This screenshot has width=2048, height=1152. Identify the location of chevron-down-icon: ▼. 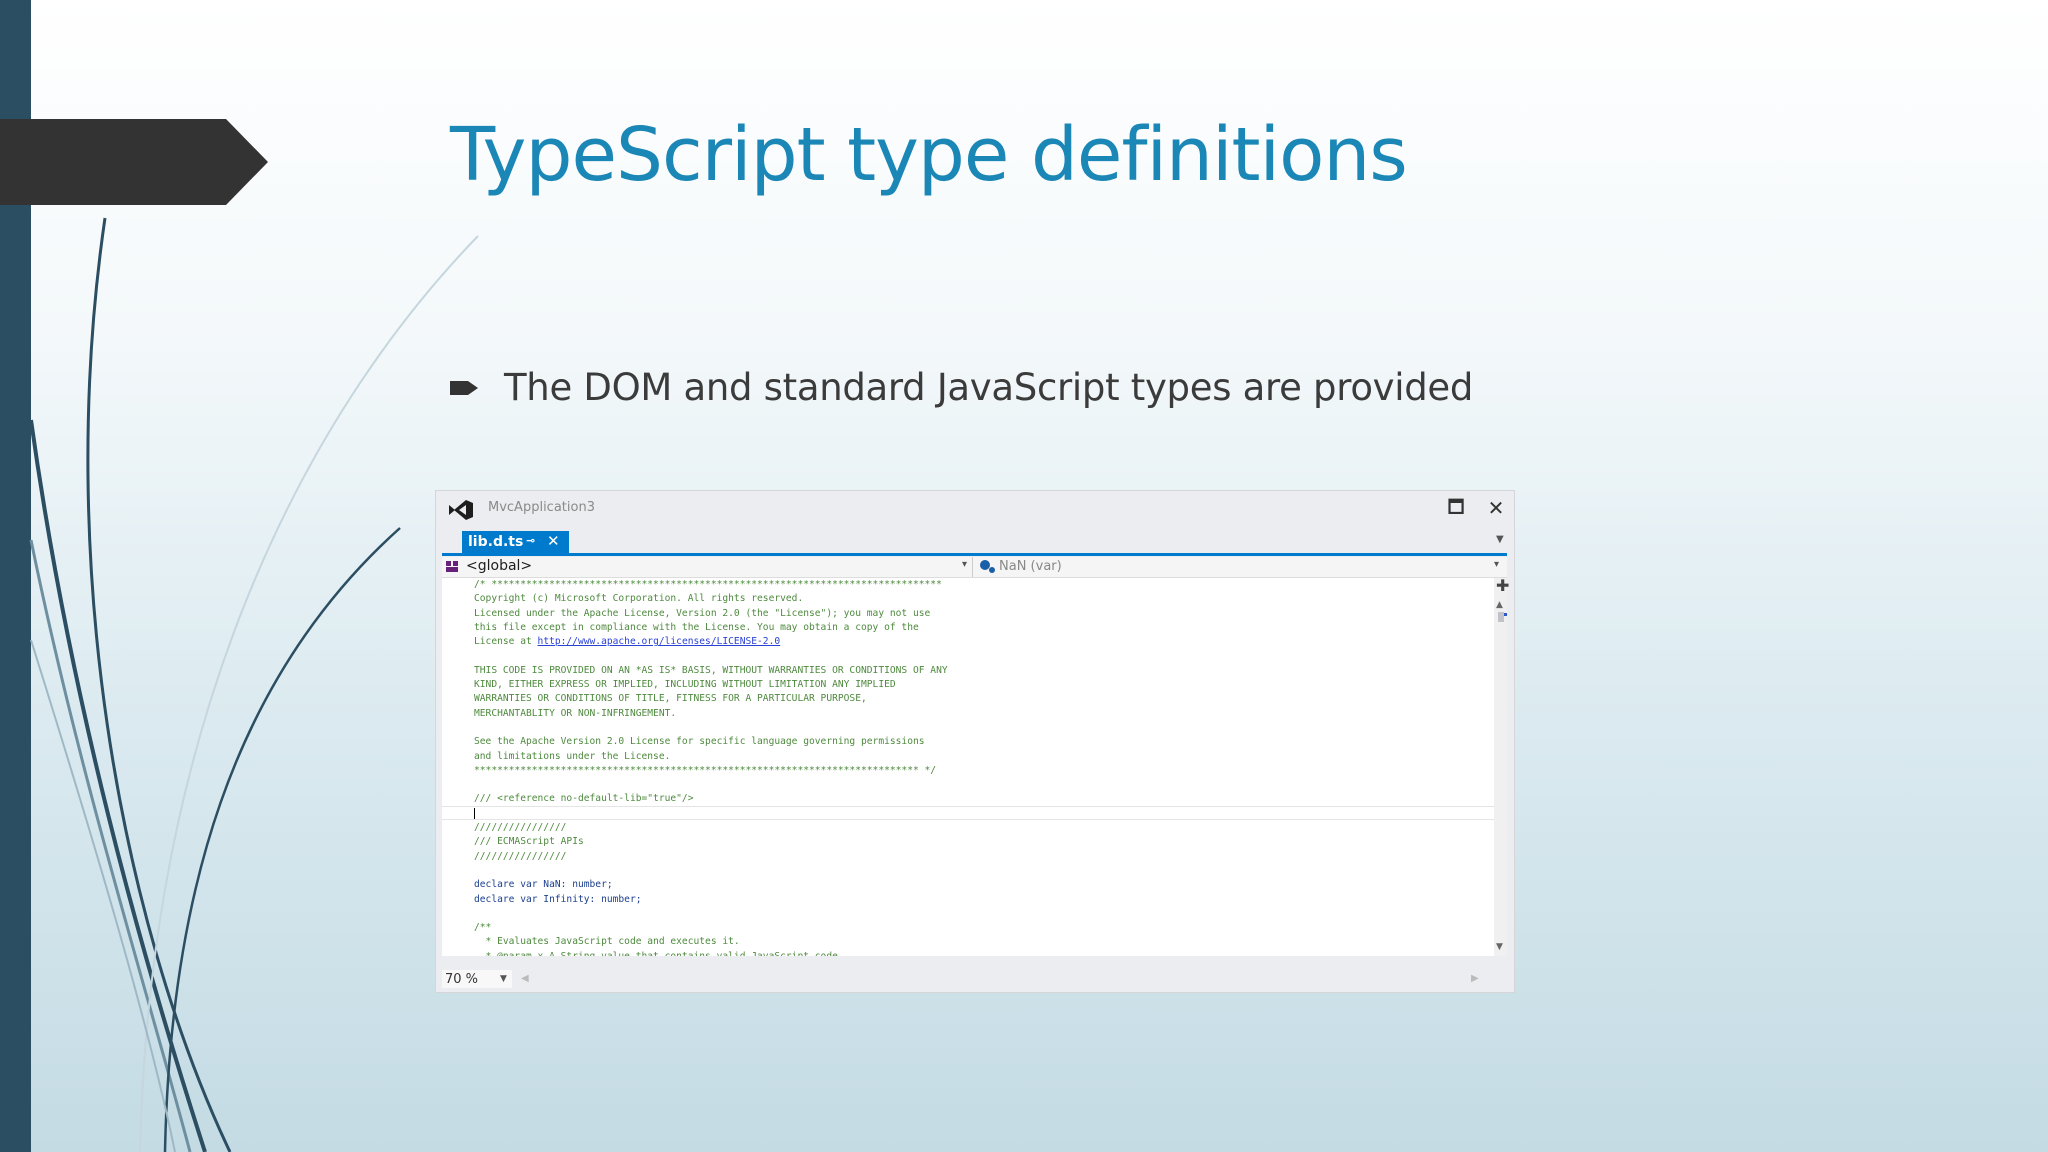
(503, 979).